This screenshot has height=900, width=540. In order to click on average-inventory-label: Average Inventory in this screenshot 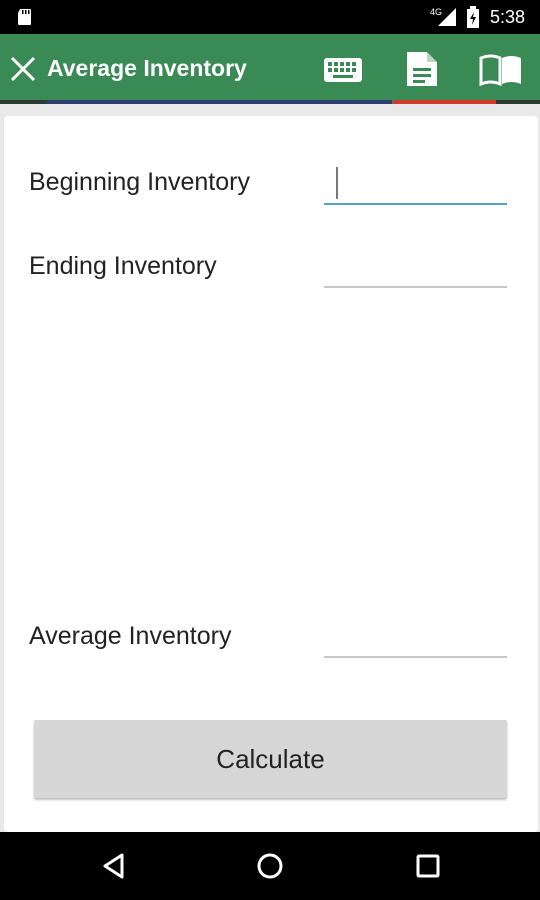, I will do `click(130, 636)`.